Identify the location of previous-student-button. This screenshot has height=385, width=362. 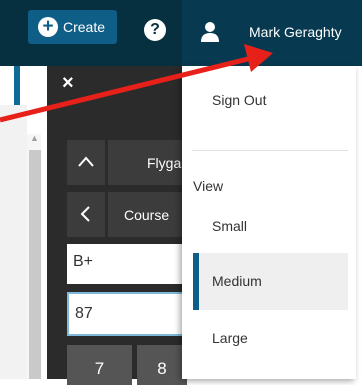
(86, 162).